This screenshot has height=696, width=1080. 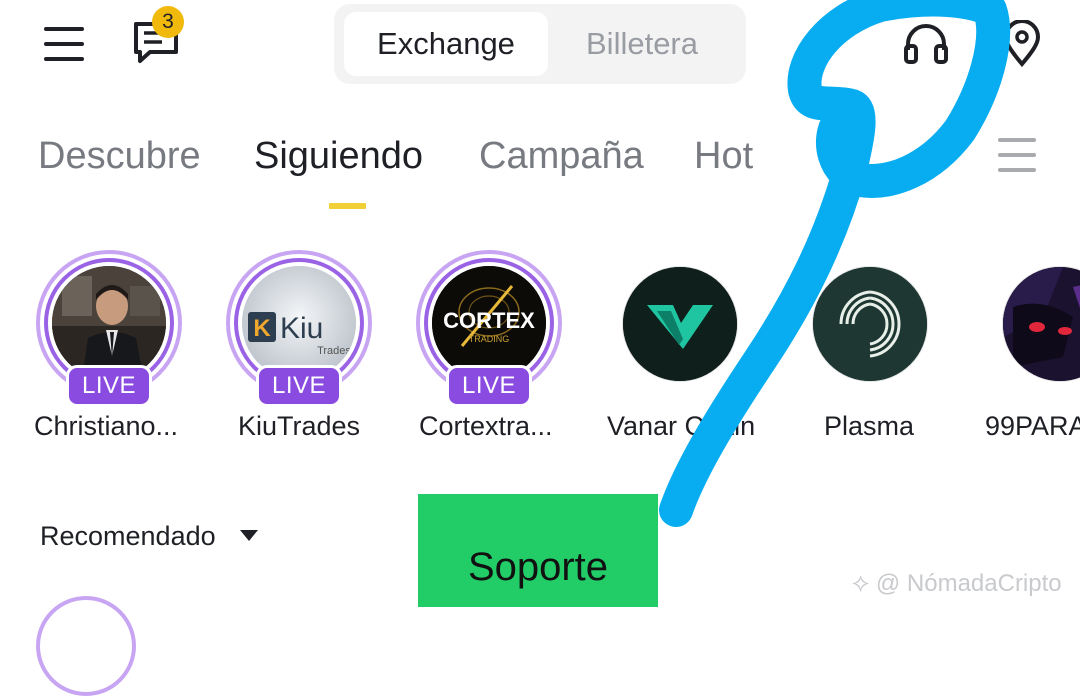 I want to click on wallet-tab: Billetera, so click(x=642, y=44).